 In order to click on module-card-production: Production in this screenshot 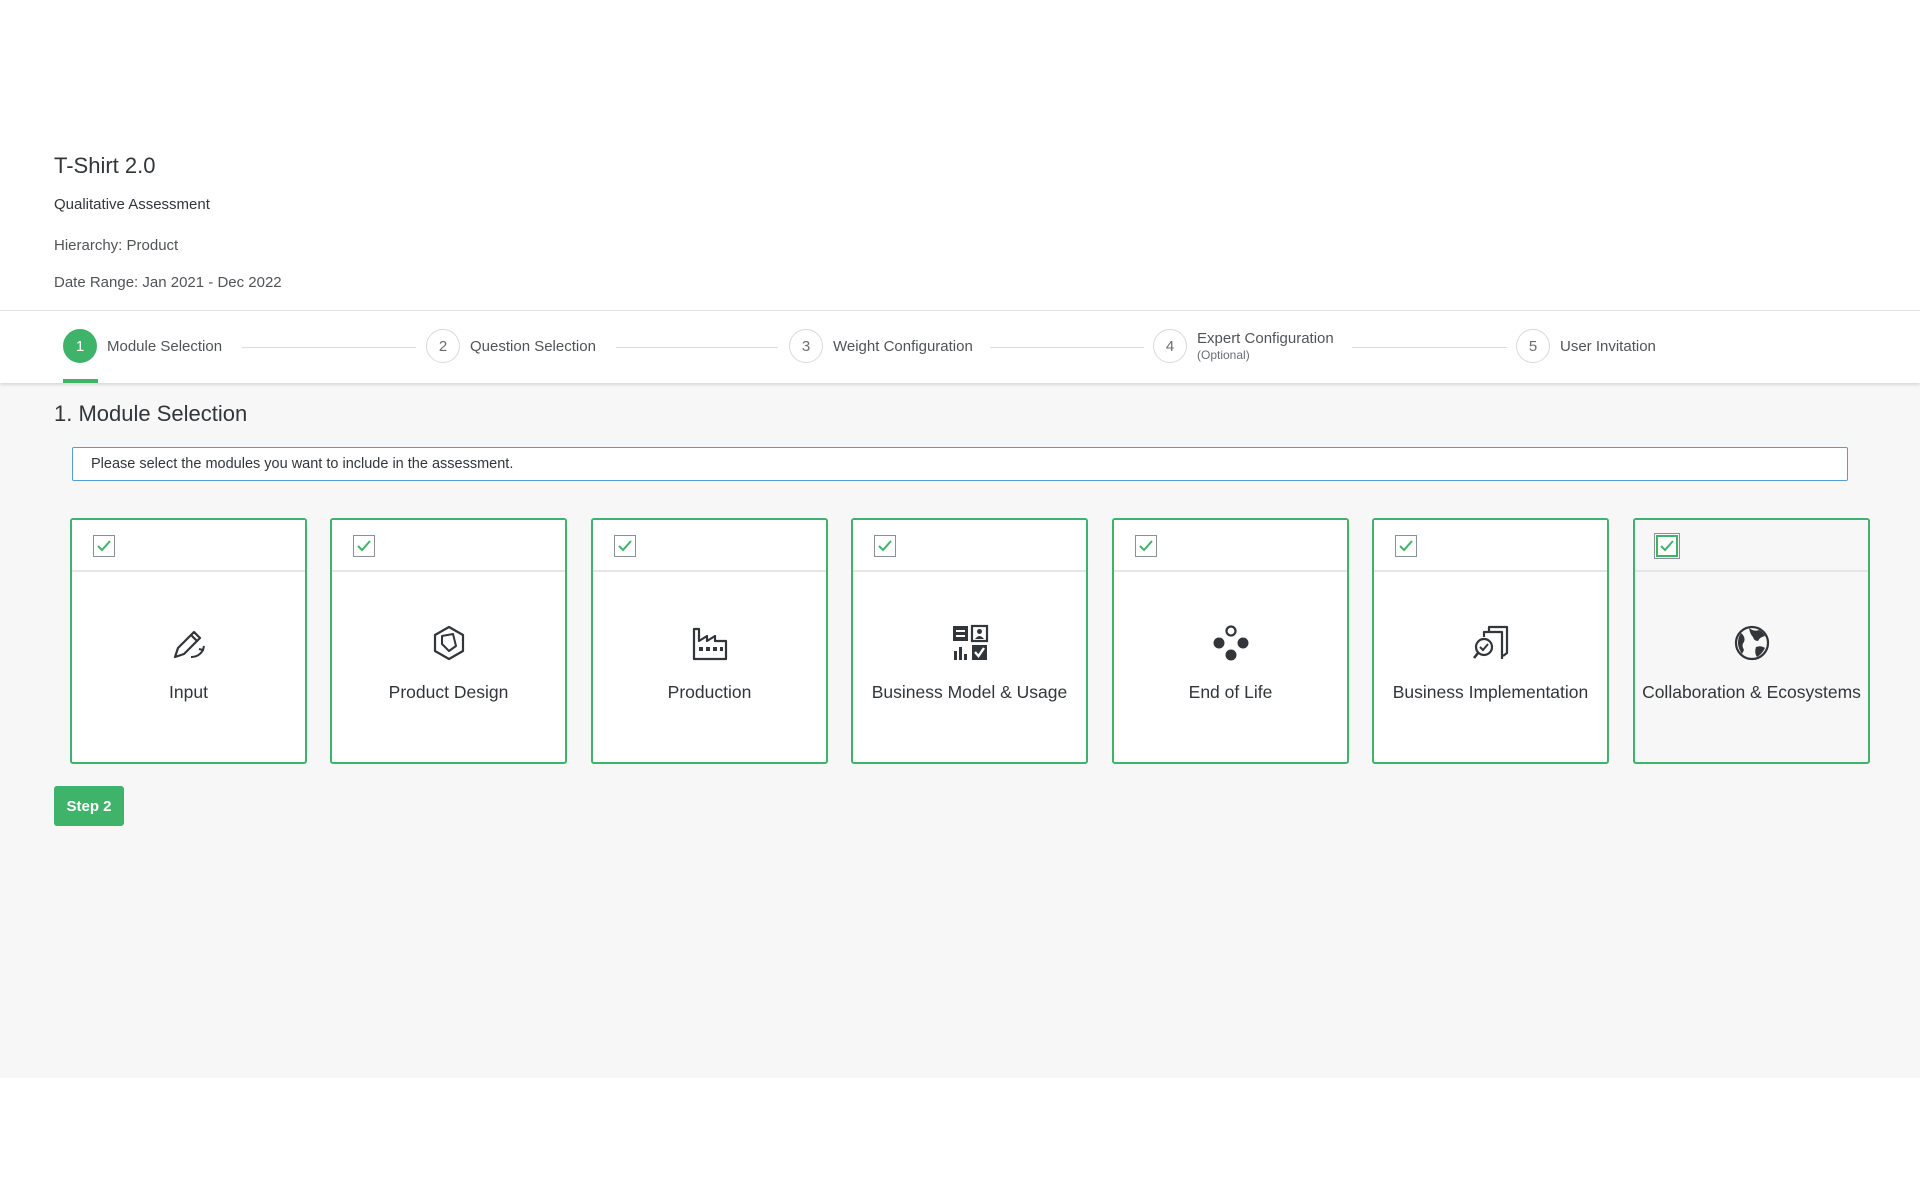, I will do `click(709, 641)`.